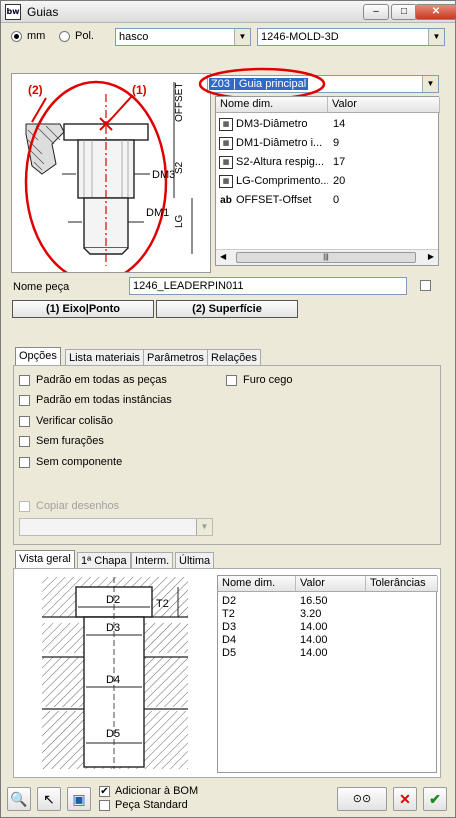 Image resolution: width=456 pixels, height=818 pixels. Describe the element at coordinates (376, 12) in the screenshot. I see `minimize-button: –` at that location.